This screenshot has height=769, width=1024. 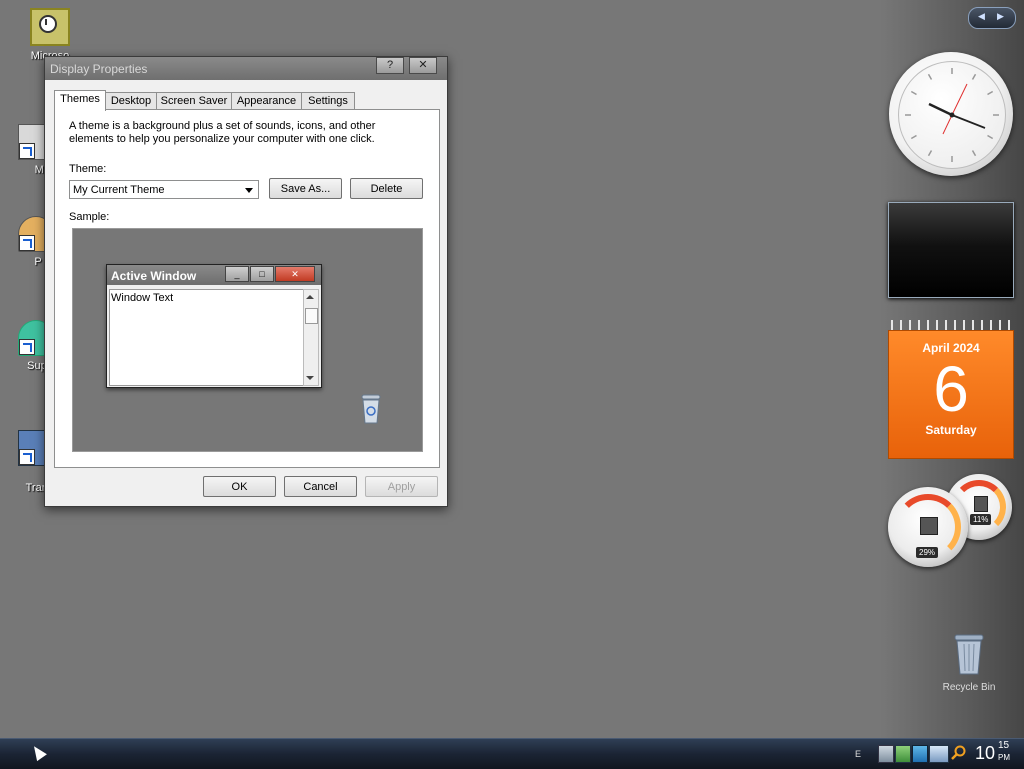 I want to click on search-icon, so click(x=958, y=753).